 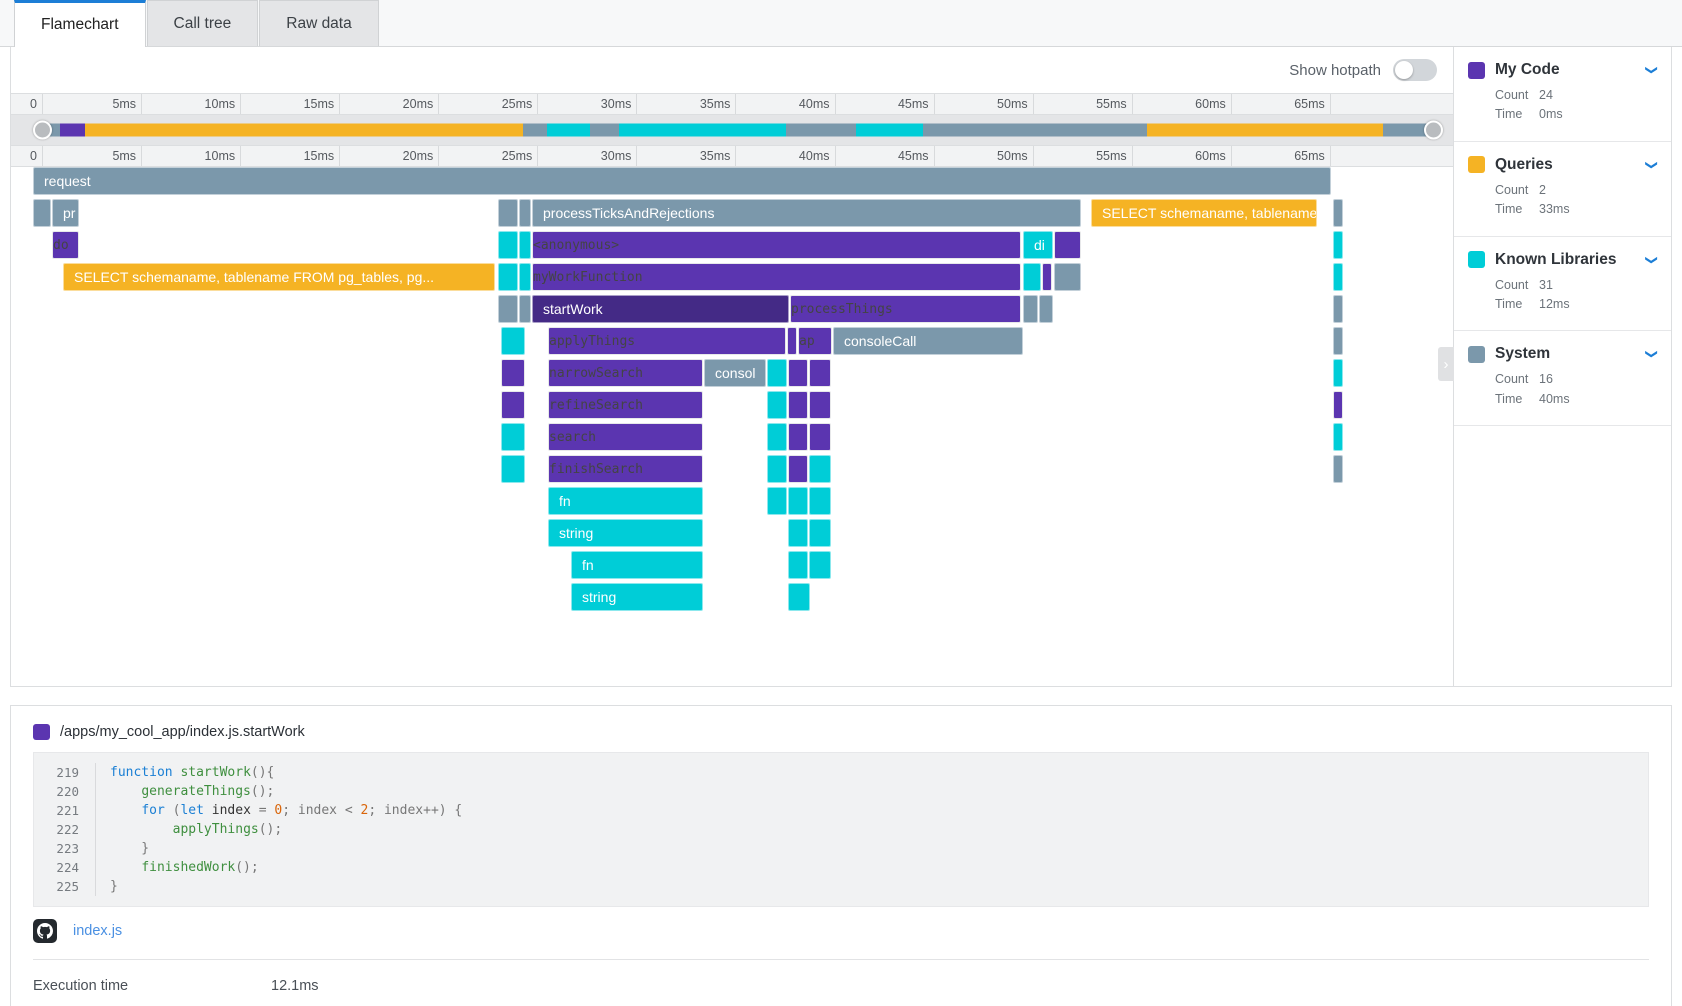 I want to click on flame-frame: consoleCall, so click(x=928, y=341).